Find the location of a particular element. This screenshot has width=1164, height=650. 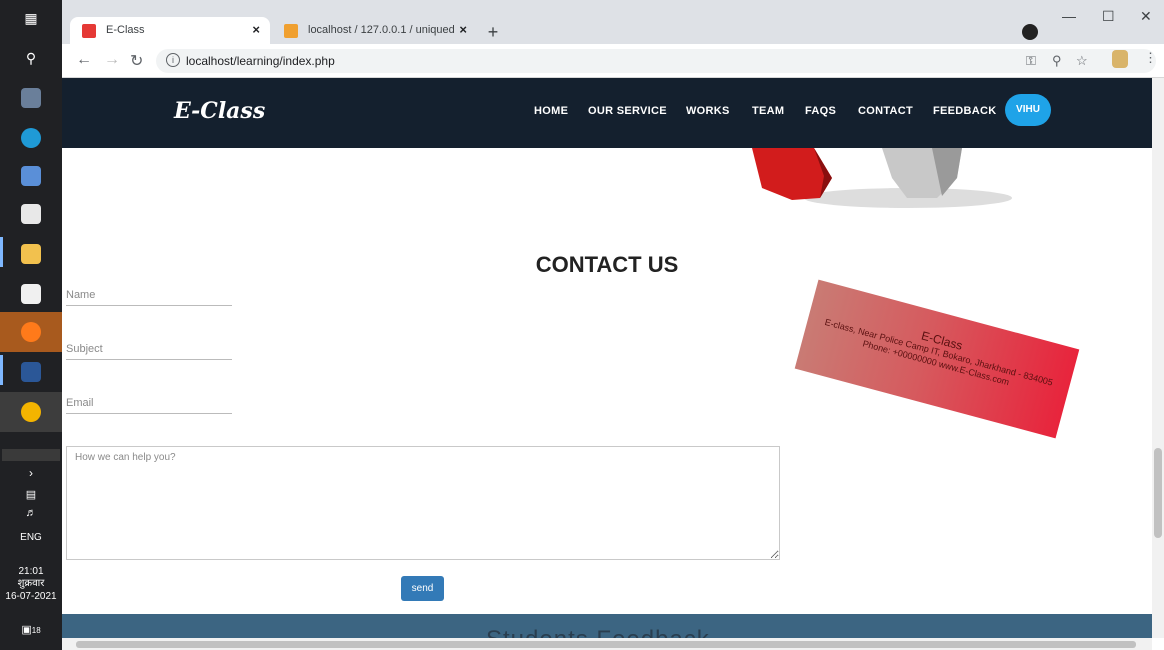

feedback-section: Students Feedback is located at coordinates (607, 626).